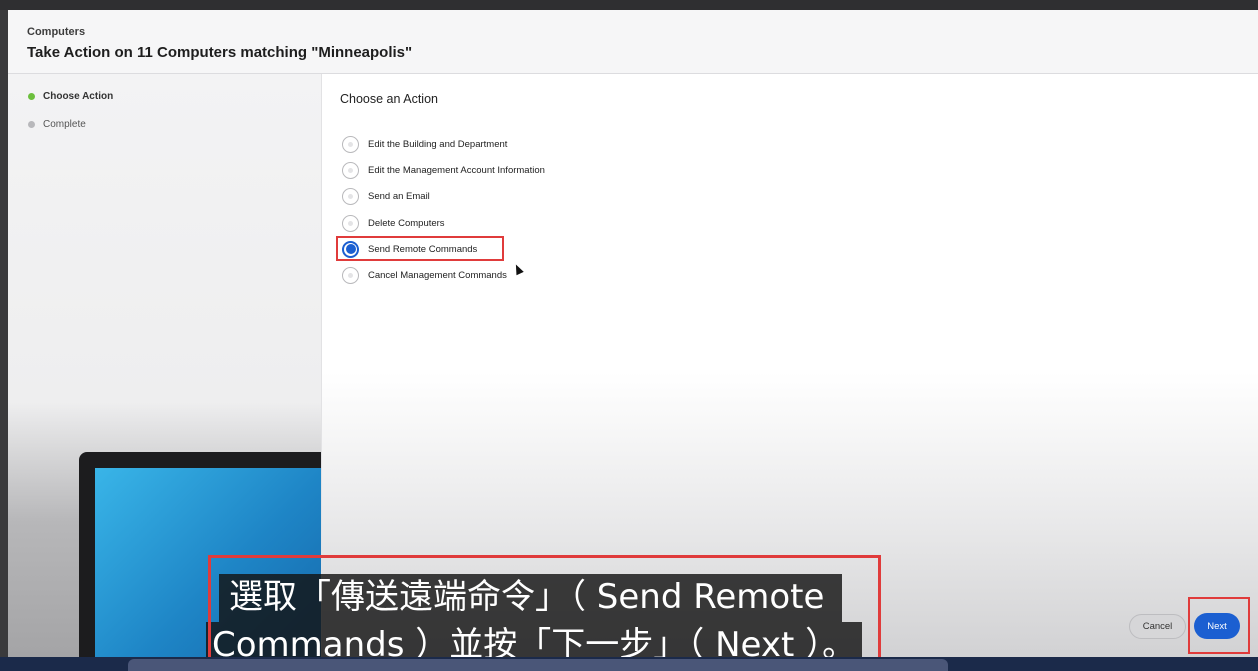  I want to click on step-complete: Complete, so click(57, 124).